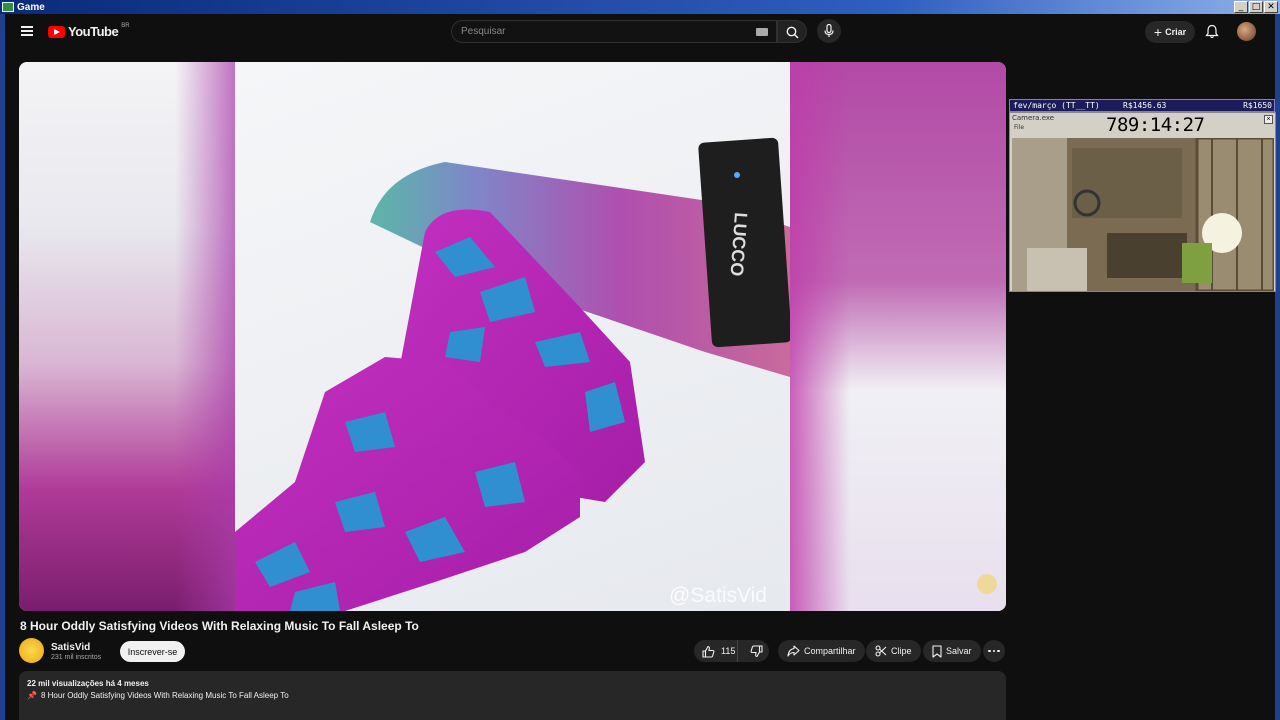  I want to click on plus-icon: +, so click(1158, 32).